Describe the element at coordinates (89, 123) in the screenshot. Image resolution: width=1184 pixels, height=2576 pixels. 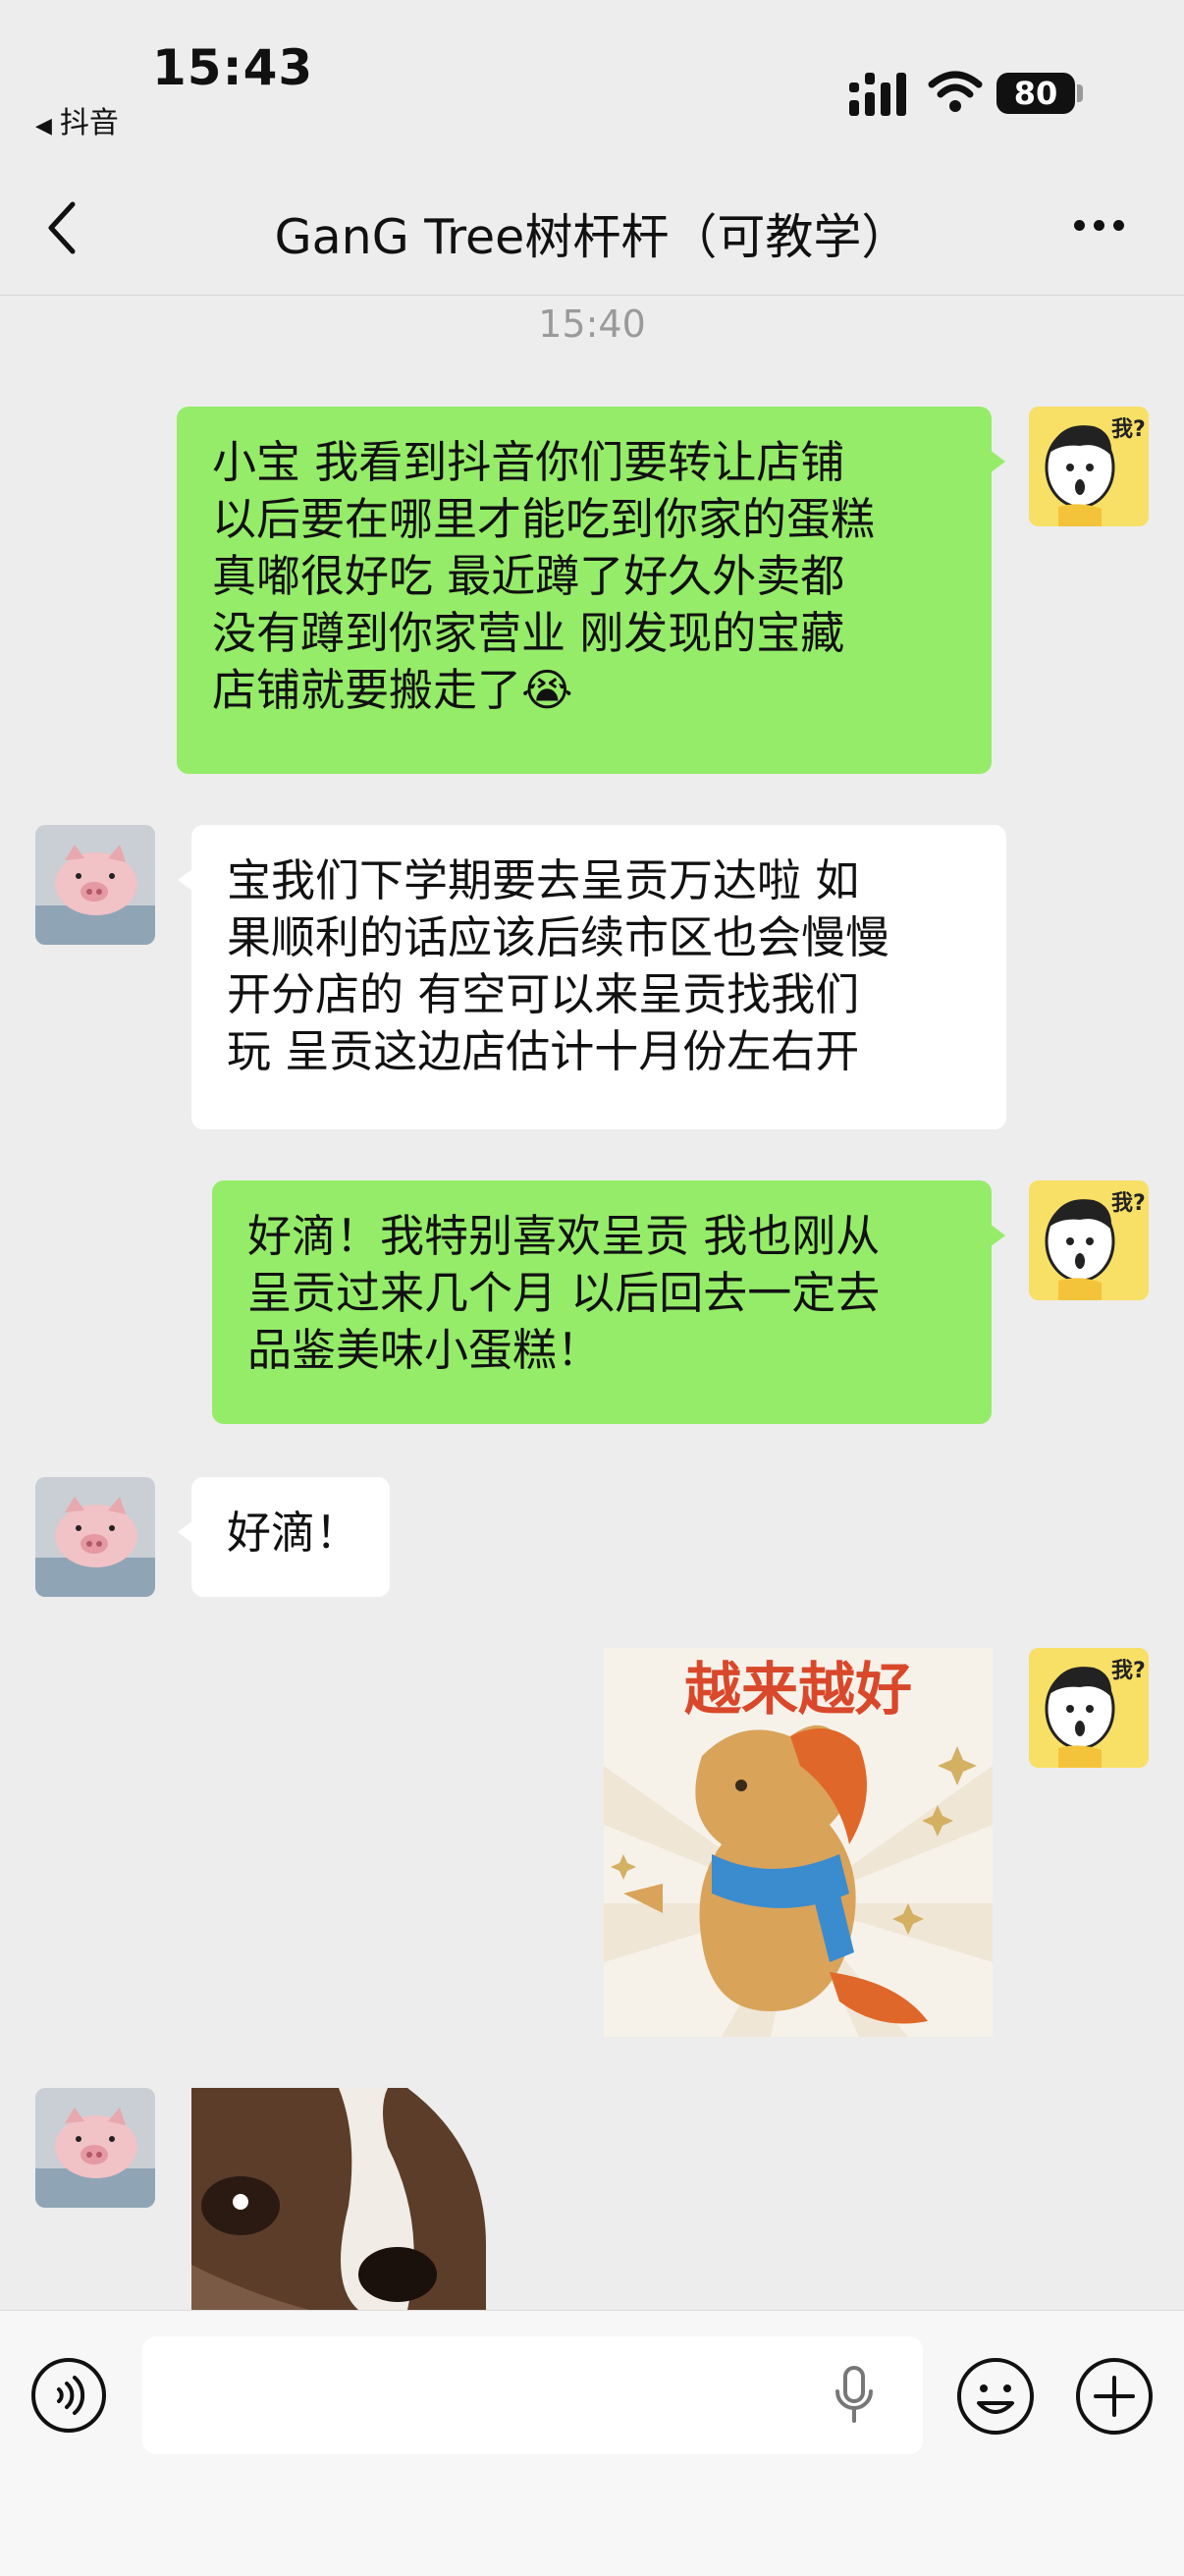
I see `back-app-label: 抖音` at that location.